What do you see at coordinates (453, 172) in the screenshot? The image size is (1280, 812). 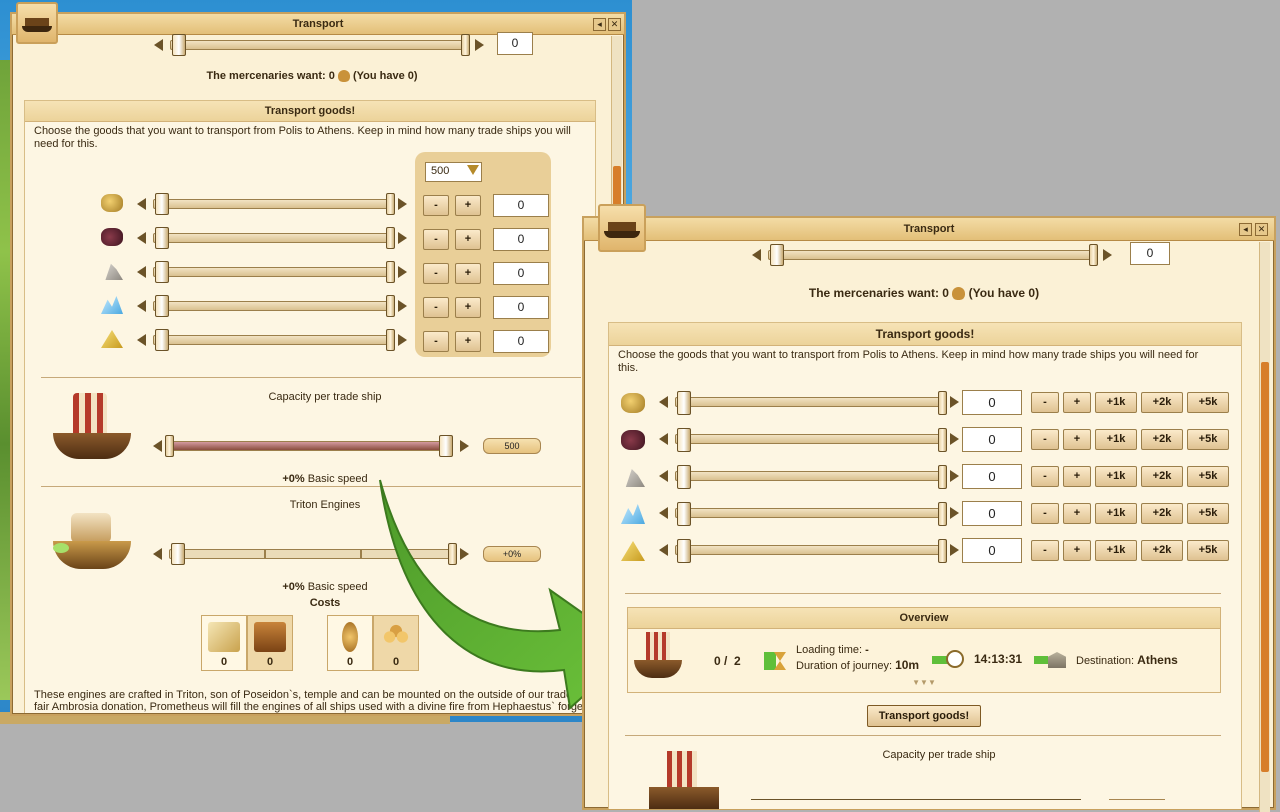 I see `step-select: 500` at bounding box center [453, 172].